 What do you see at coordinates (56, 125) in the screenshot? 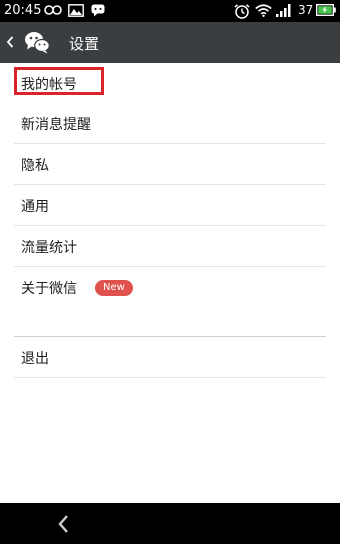
I see `menu-item-label: 新消息提醒` at bounding box center [56, 125].